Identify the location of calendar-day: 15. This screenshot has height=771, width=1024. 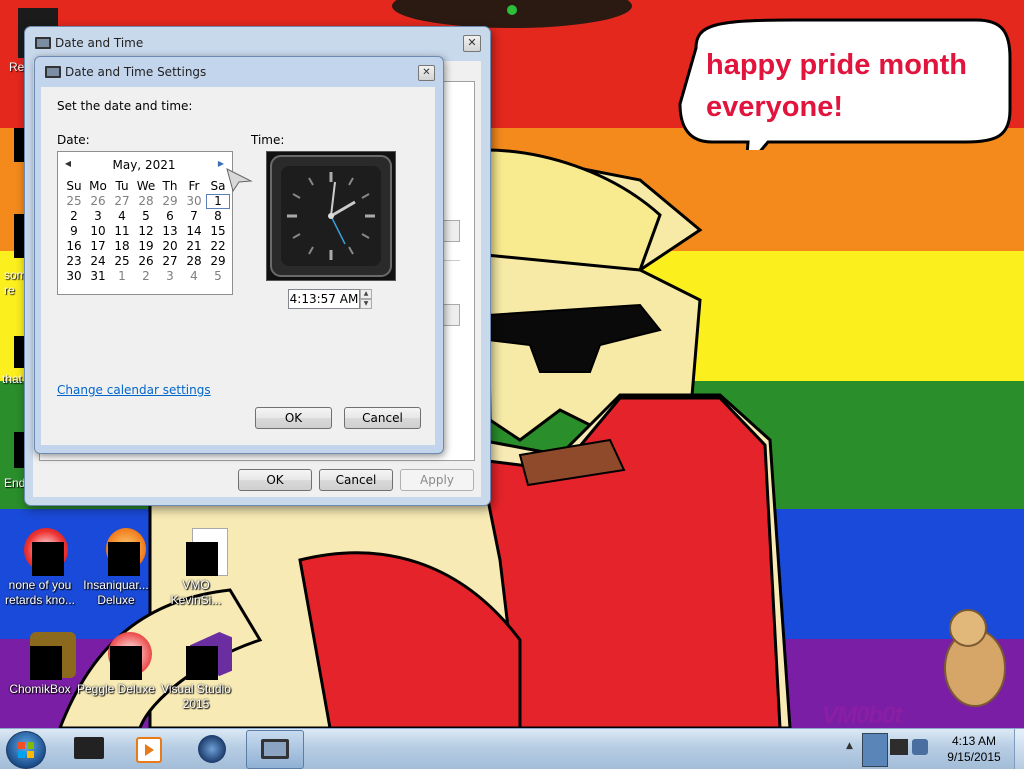
(218, 231).